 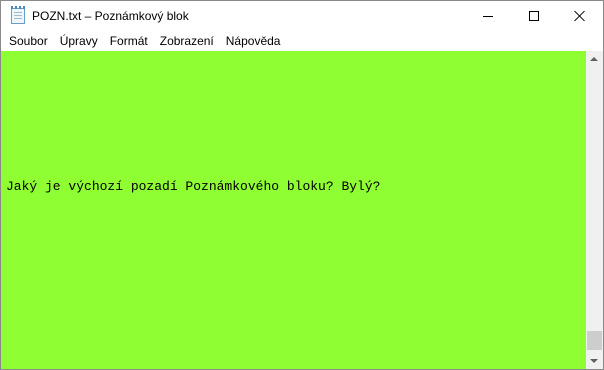 What do you see at coordinates (302, 41) in the screenshot?
I see `menu-bar: Soubor Úpravy Formát Zobrazení Nápověda` at bounding box center [302, 41].